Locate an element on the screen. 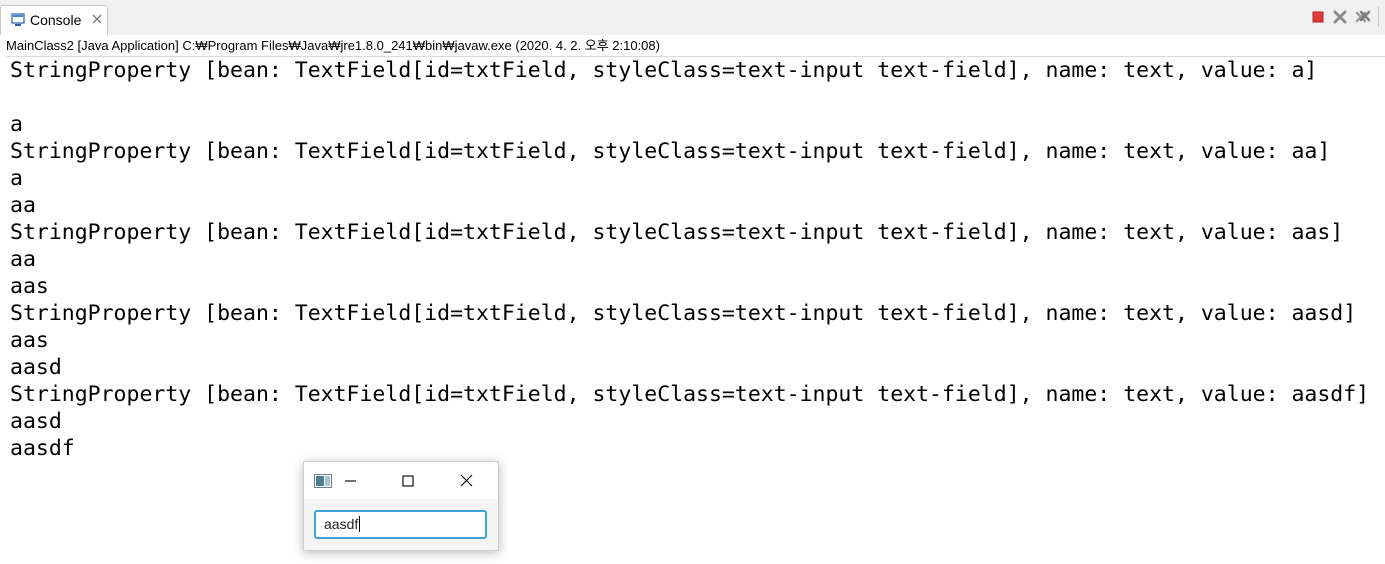 The image size is (1385, 564). maximize-icon is located at coordinates (408, 481).